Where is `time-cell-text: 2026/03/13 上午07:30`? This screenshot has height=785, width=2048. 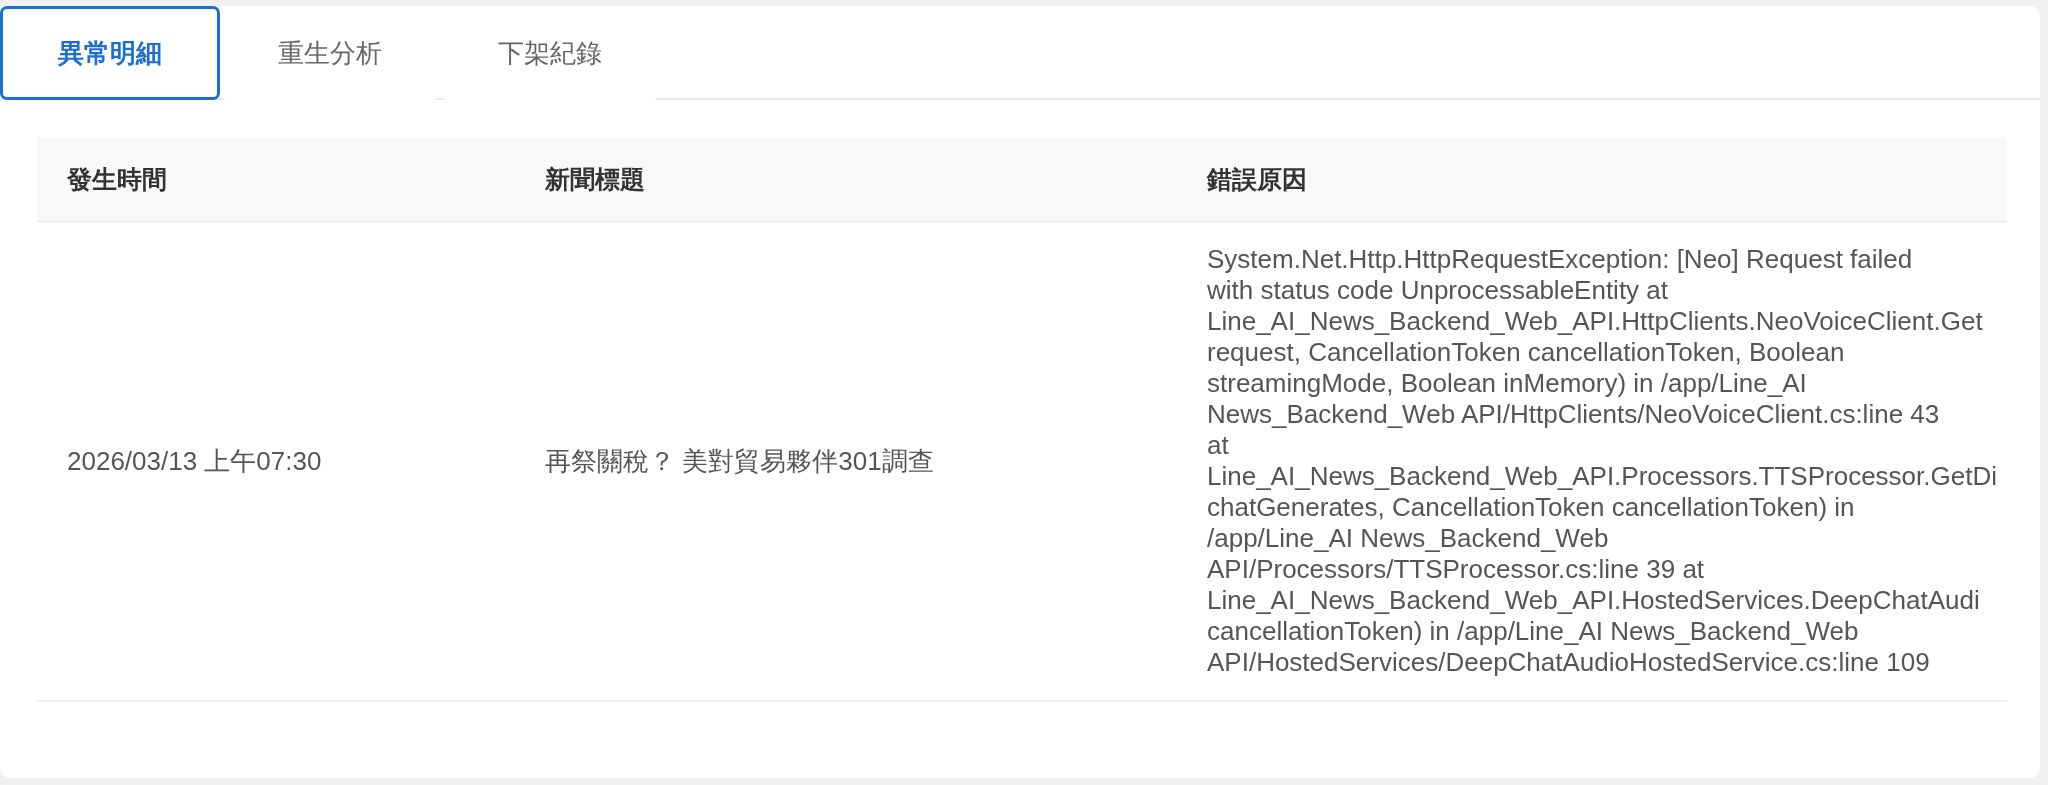 time-cell-text: 2026/03/13 上午07:30 is located at coordinates (194, 461).